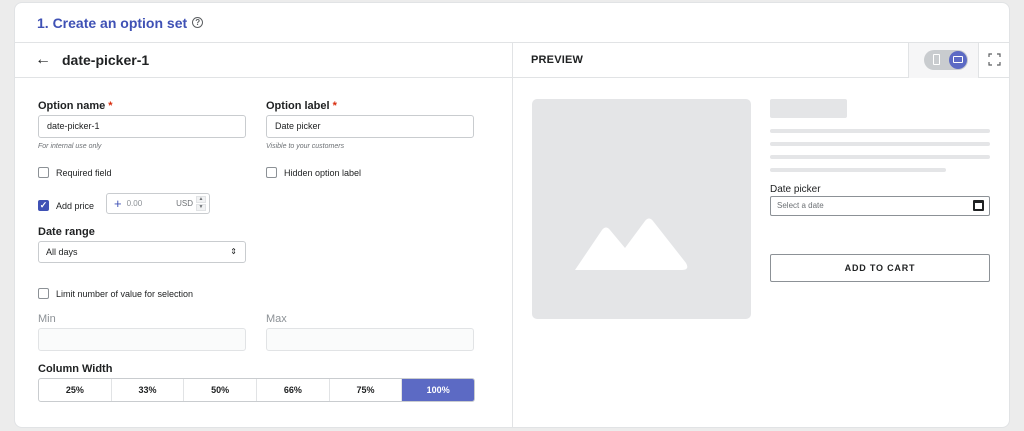 This screenshot has width=1024, height=431. Describe the element at coordinates (148, 390) in the screenshot. I see `column-width-33: 33%` at that location.